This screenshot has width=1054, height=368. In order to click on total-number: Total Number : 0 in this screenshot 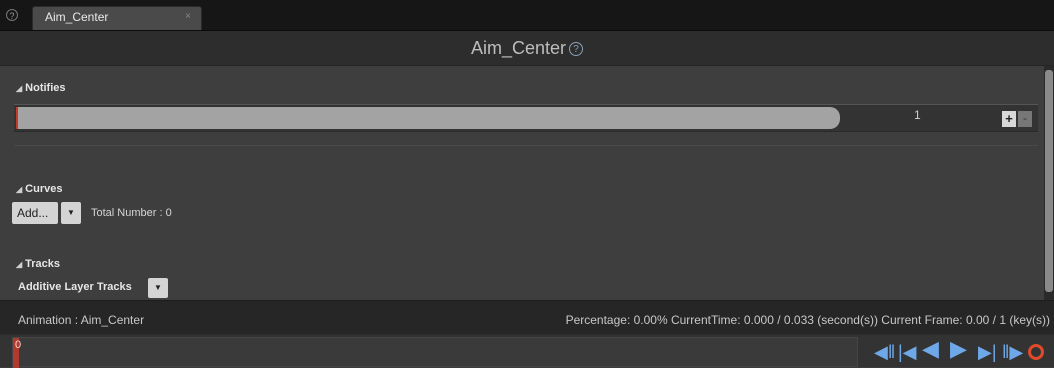, I will do `click(131, 213)`.